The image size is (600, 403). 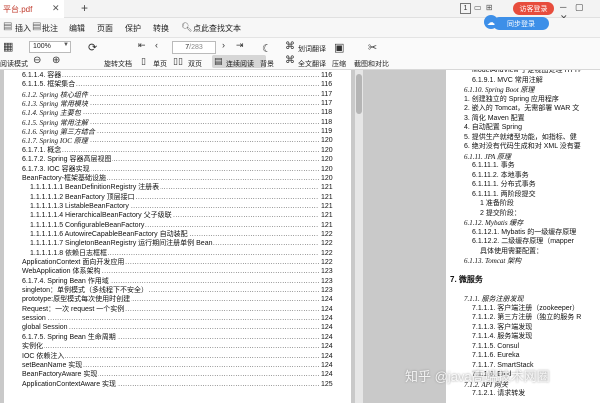 I want to click on first-page-icon: ⇤, so click(x=142, y=45).